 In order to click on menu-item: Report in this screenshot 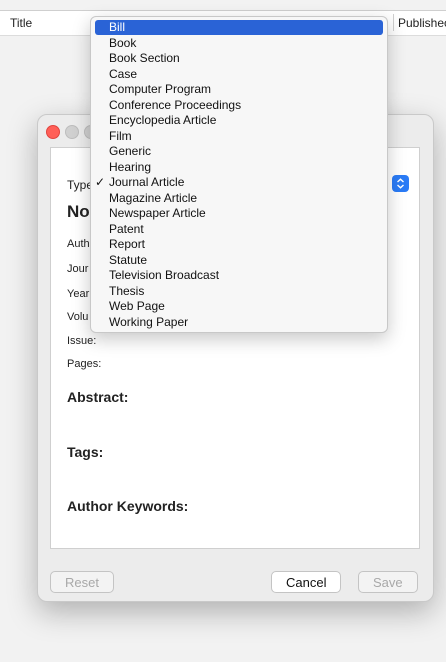, I will do `click(239, 244)`.